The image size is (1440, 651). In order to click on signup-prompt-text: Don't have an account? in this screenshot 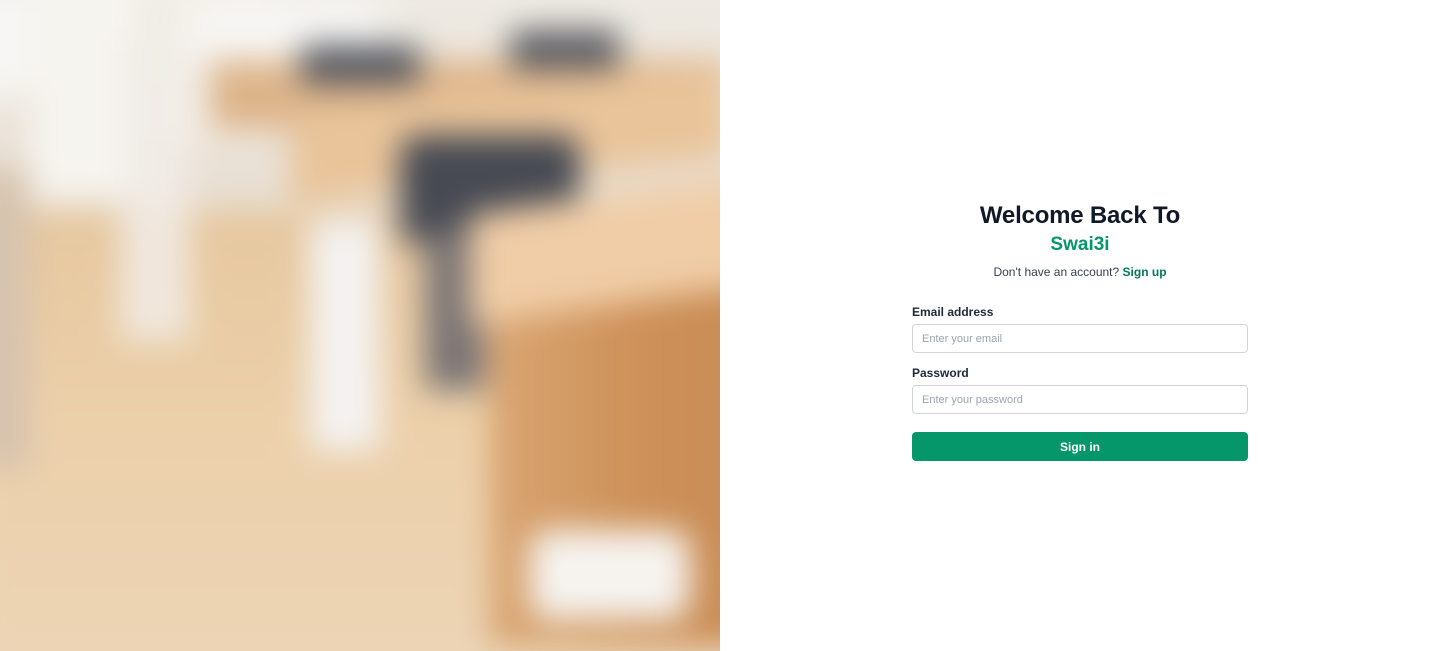, I will do `click(1056, 272)`.